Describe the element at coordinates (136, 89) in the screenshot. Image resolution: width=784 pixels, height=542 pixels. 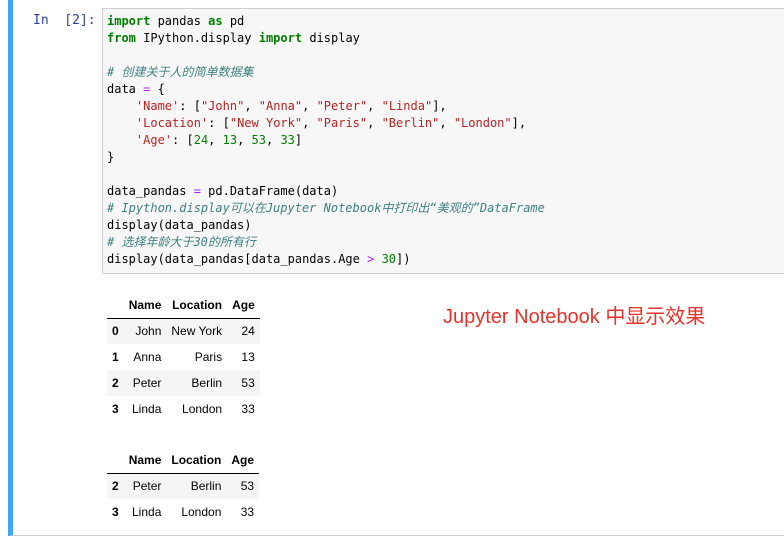
I see `code-line: data = {` at that location.